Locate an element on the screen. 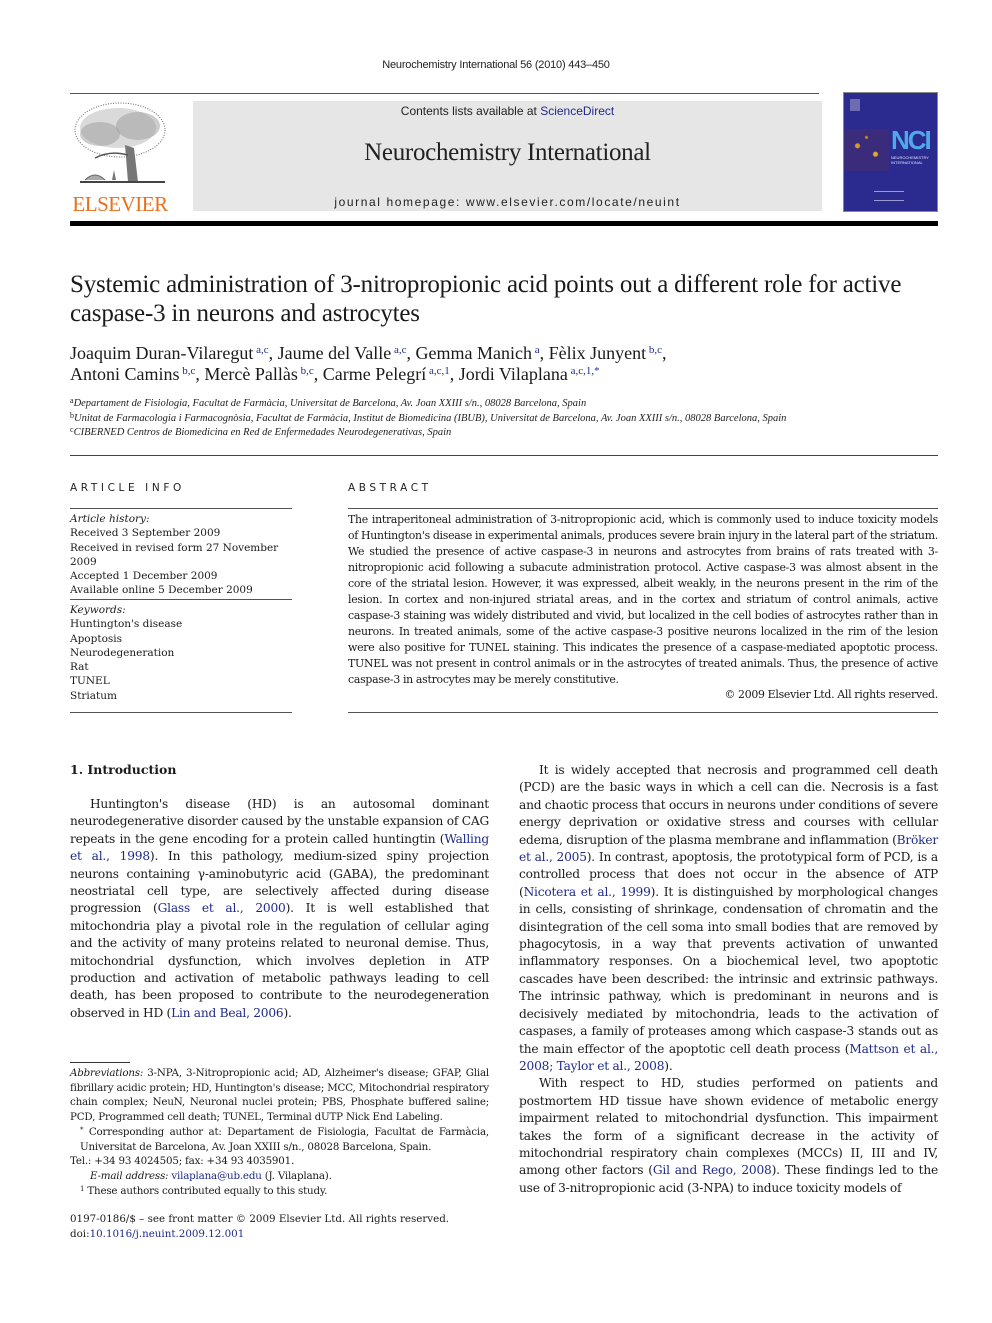 This screenshot has height=1323, width=992. author-affiliation-marks: a,c,1,* is located at coordinates (584, 371).